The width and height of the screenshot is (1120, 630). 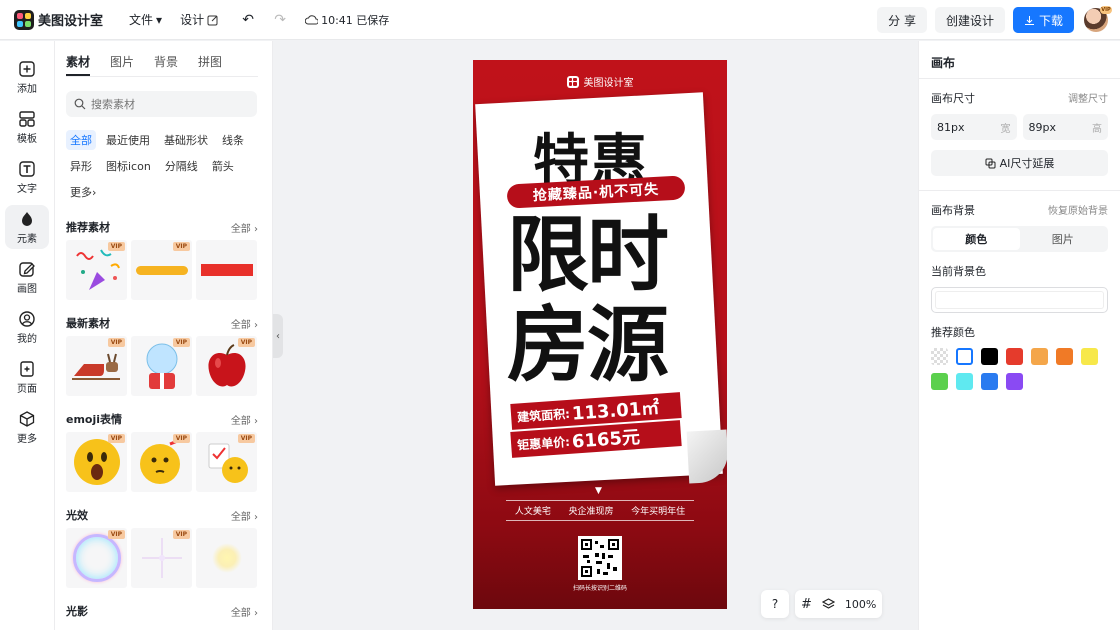 What do you see at coordinates (1019, 98) in the screenshot?
I see `canvas-size-header: 画布尺寸 调整尺寸` at bounding box center [1019, 98].